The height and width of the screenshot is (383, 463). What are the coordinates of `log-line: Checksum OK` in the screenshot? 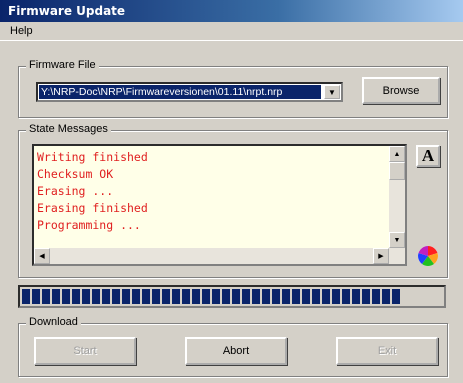 It's located at (75, 174).